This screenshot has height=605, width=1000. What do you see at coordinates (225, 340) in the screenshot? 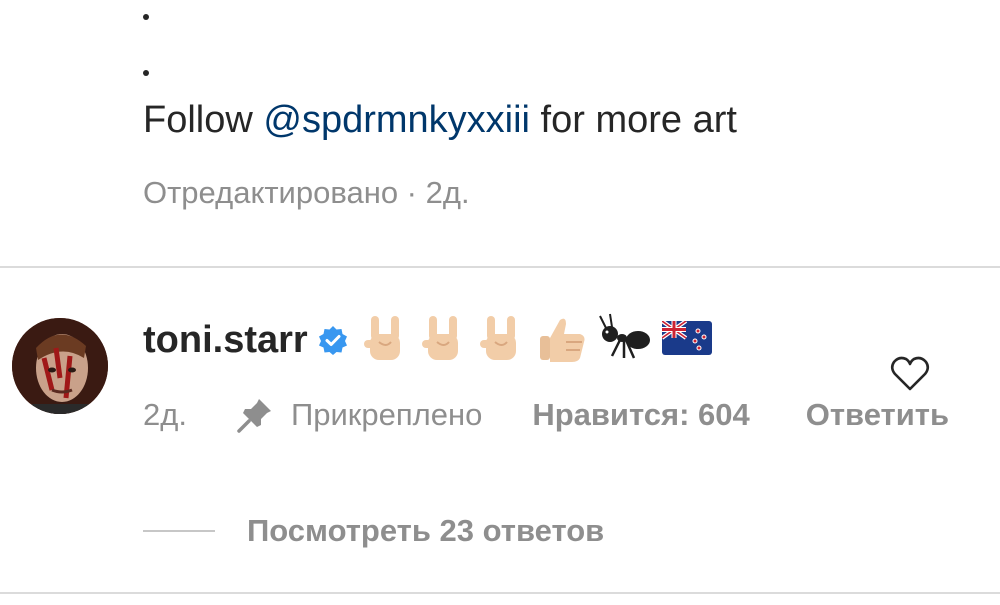
I see `comment-username: toni.starr` at bounding box center [225, 340].